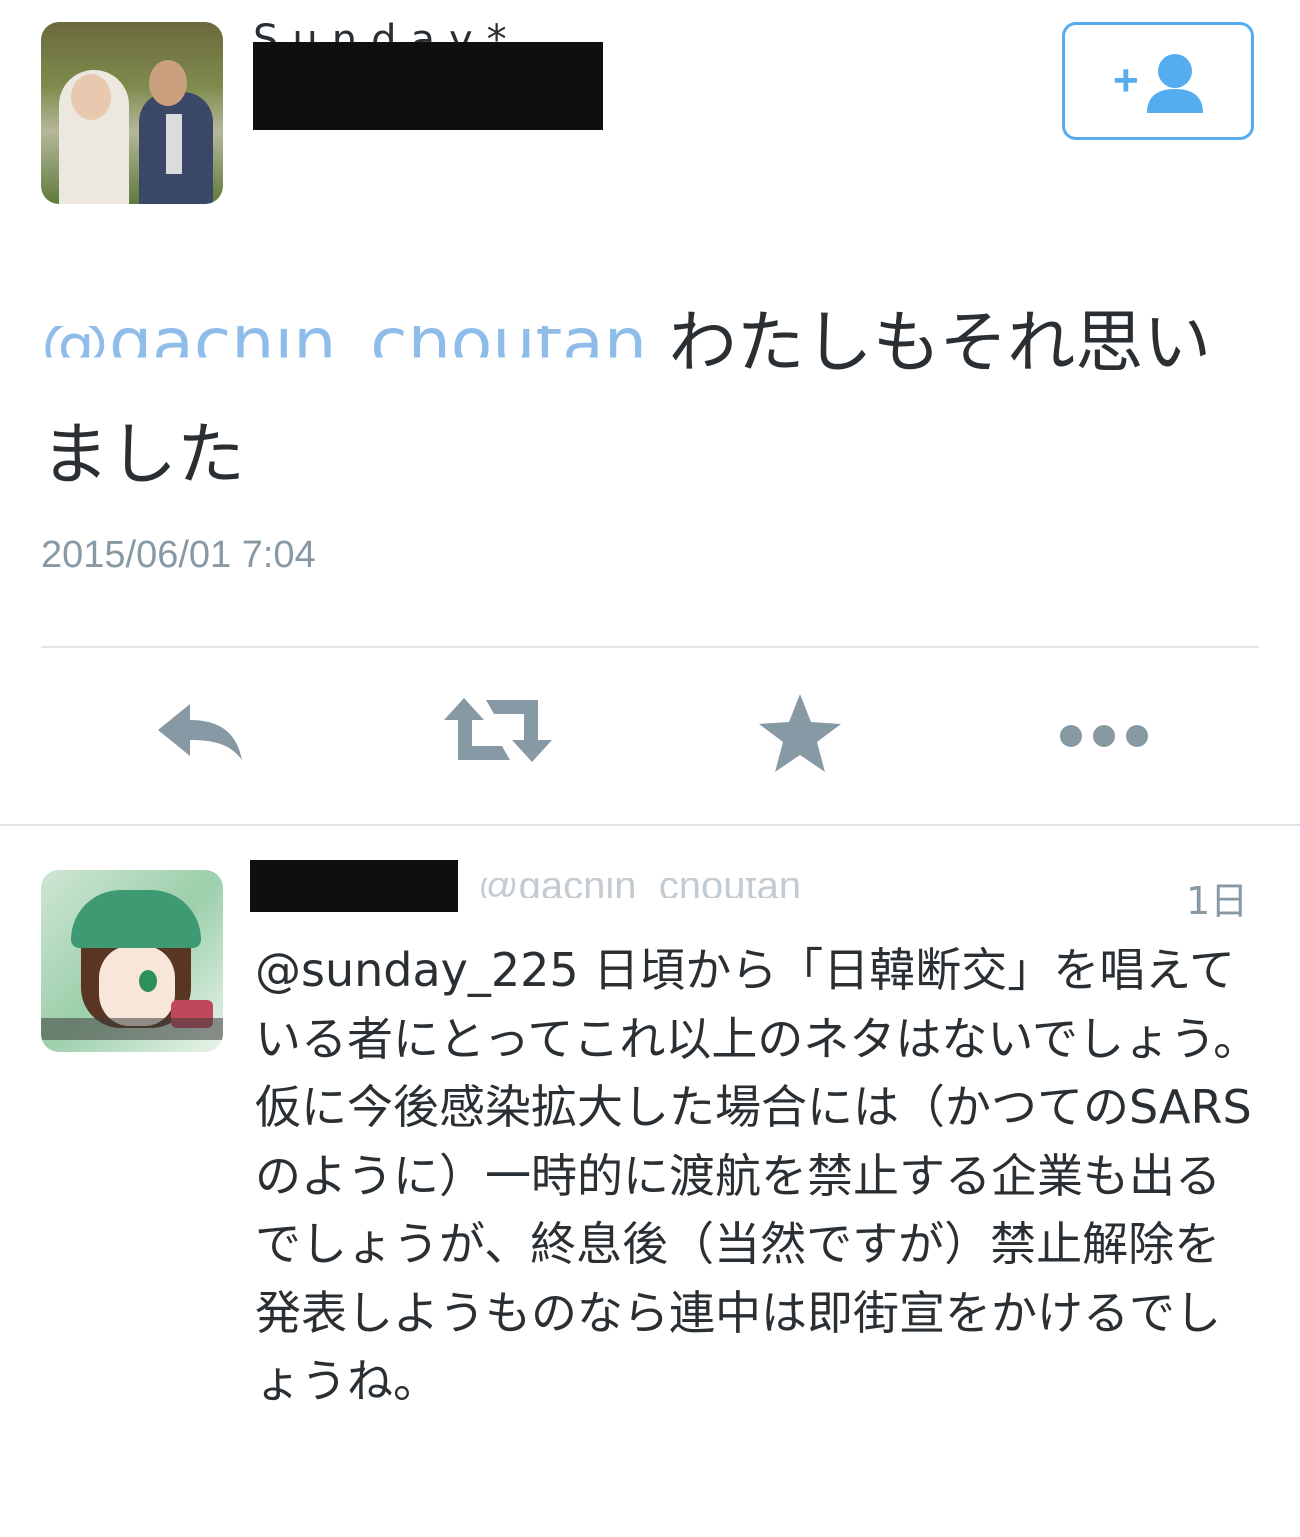 This screenshot has height=1537, width=1300. Describe the element at coordinates (1217, 901) in the screenshot. I see `reply-tweet-time: 1日` at that location.